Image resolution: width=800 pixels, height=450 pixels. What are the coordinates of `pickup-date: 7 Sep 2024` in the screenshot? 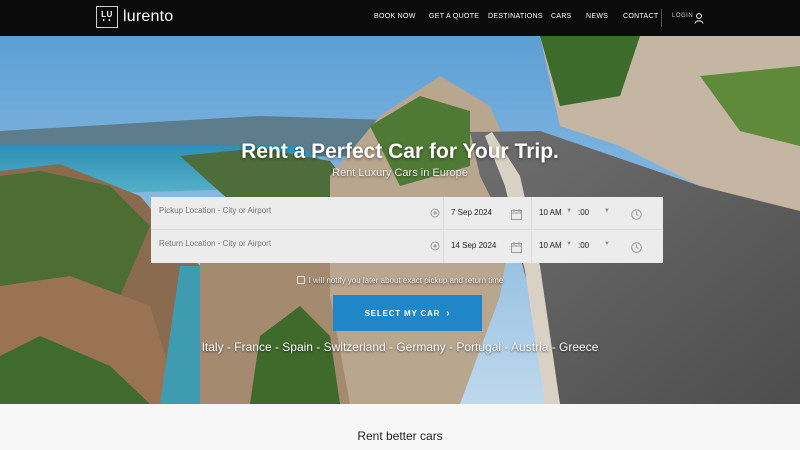 It's located at (471, 212).